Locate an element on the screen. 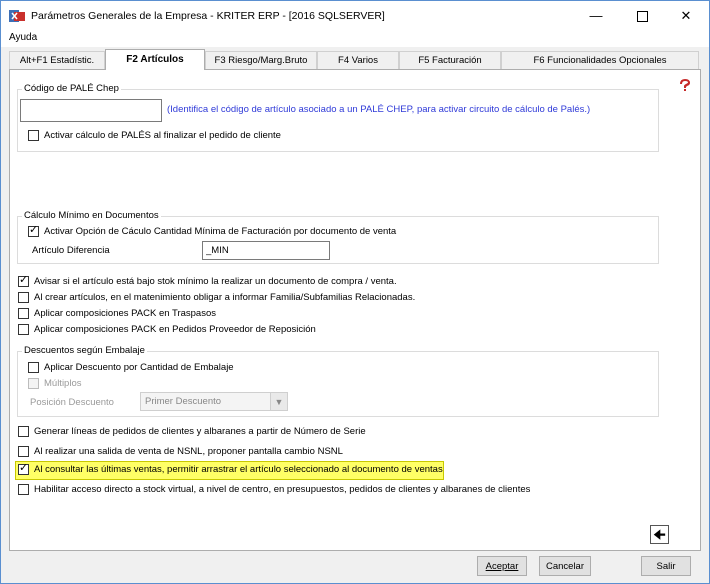 The width and height of the screenshot is (710, 584). maximize-button is located at coordinates (642, 16).